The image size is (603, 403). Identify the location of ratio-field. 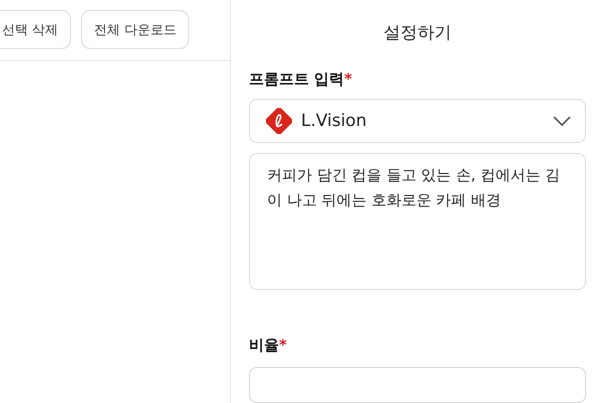
(417, 385).